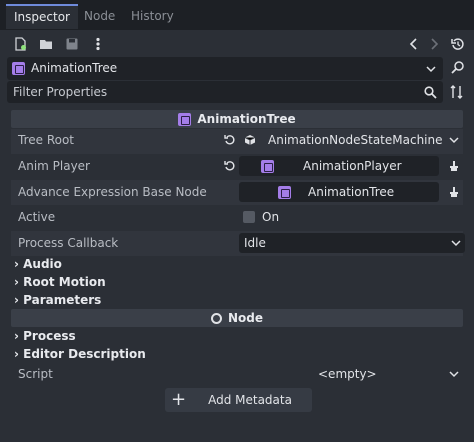 This screenshot has width=474, height=442. Describe the element at coordinates (271, 217) in the screenshot. I see `active-value: On` at that location.